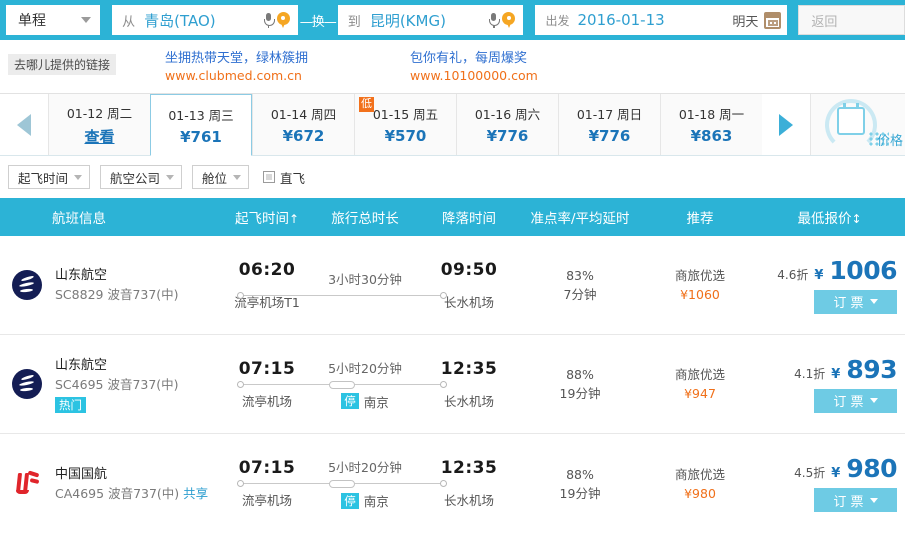 This screenshot has width=905, height=548. Describe the element at coordinates (700, 294) in the screenshot. I see `recommend-price: ¥1060` at that location.